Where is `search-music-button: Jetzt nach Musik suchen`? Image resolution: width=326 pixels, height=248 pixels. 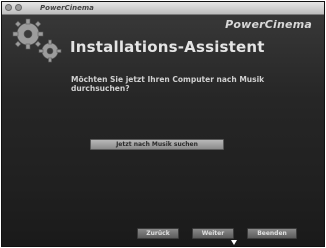 search-music-button: Jetzt nach Musik suchen is located at coordinates (157, 144).